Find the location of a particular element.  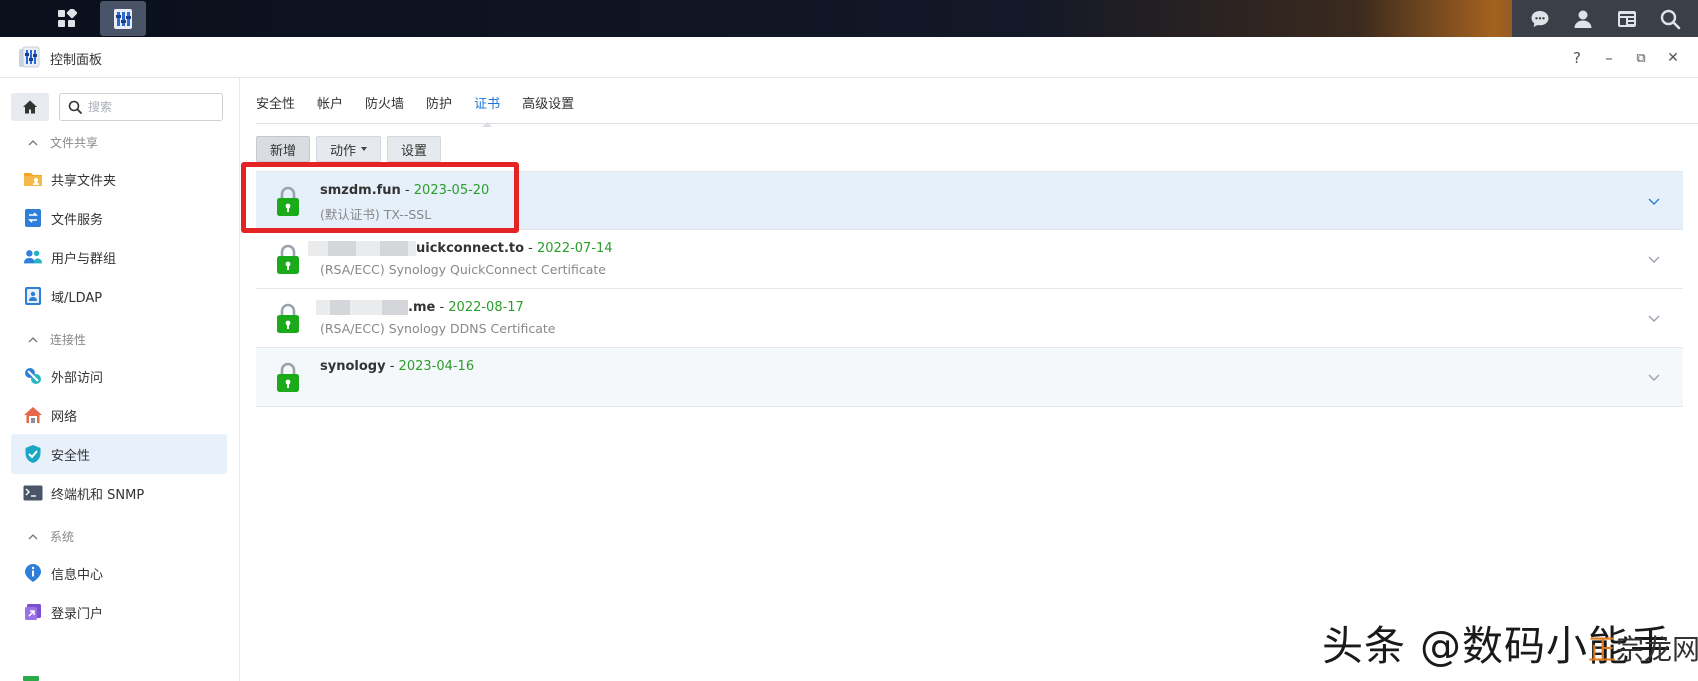

minimize-button: – is located at coordinates (1609, 58).